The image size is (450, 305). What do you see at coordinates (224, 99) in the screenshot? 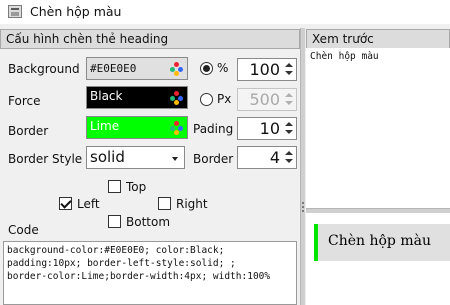
I see `px-label: Px` at bounding box center [224, 99].